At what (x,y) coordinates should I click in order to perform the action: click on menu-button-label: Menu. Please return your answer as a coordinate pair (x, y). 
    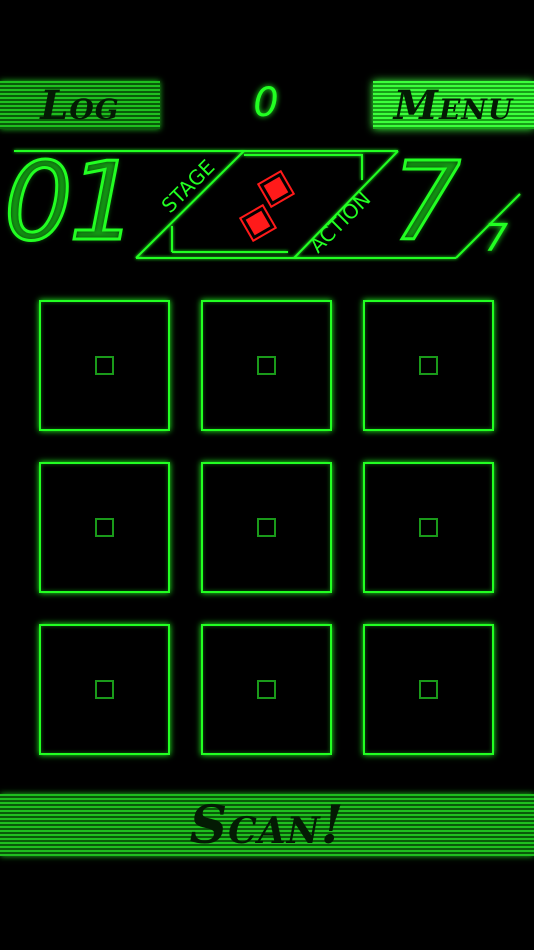
    Looking at the image, I should click on (453, 105).